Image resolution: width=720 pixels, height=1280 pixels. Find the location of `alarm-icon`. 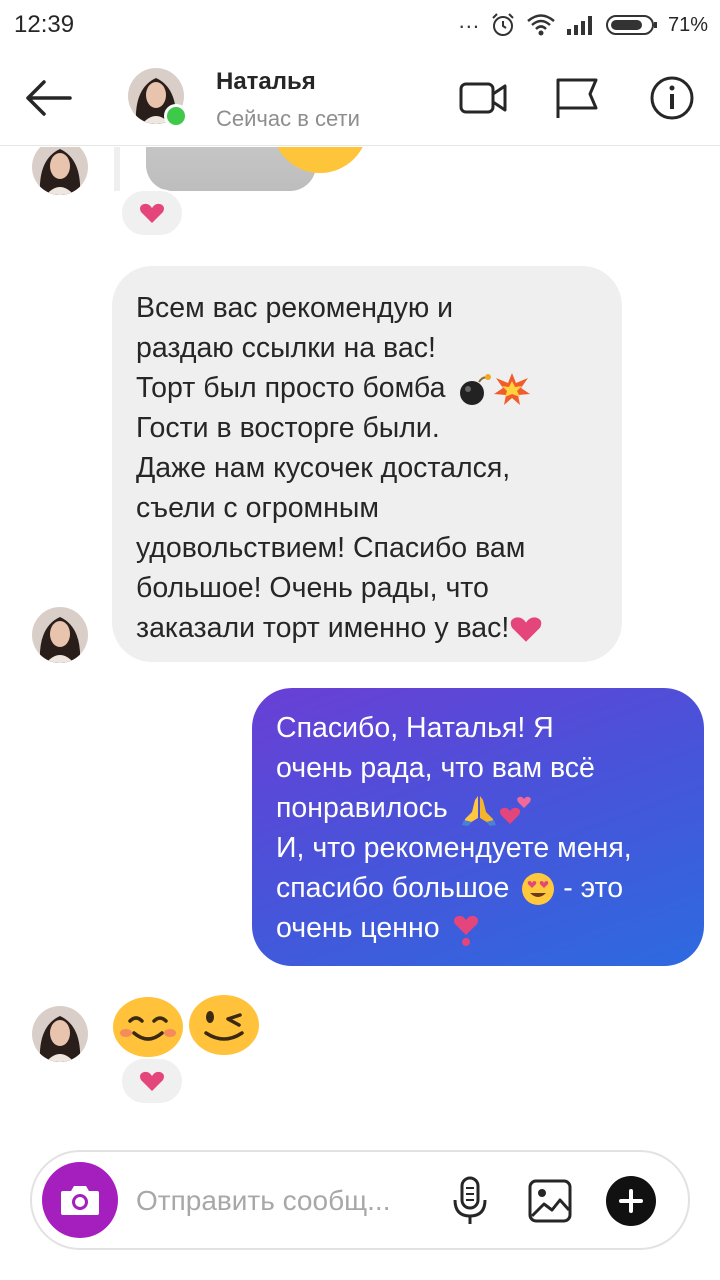

alarm-icon is located at coordinates (503, 24).